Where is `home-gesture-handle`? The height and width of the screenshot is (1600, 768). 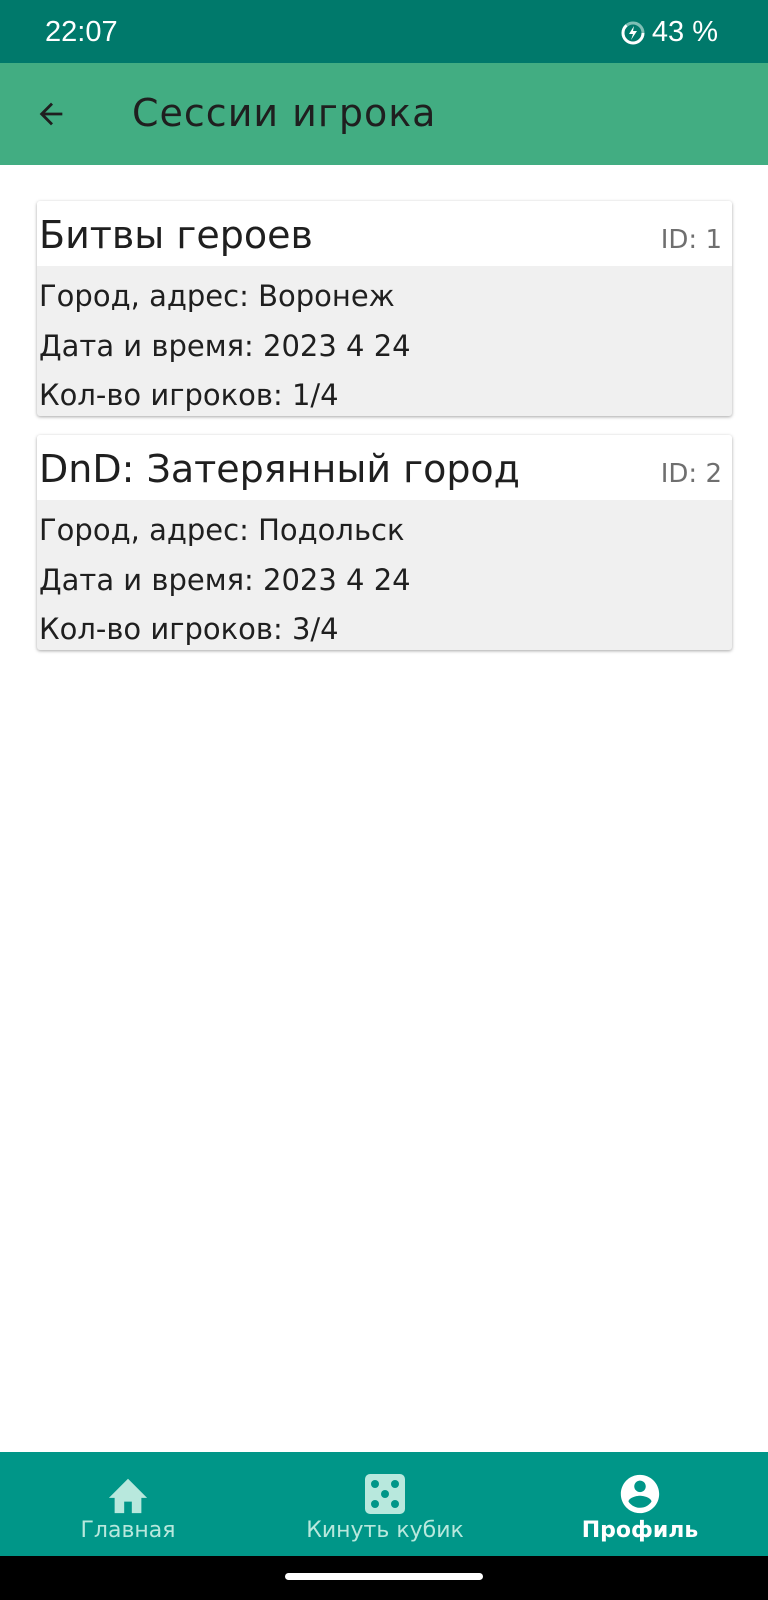 home-gesture-handle is located at coordinates (384, 1576).